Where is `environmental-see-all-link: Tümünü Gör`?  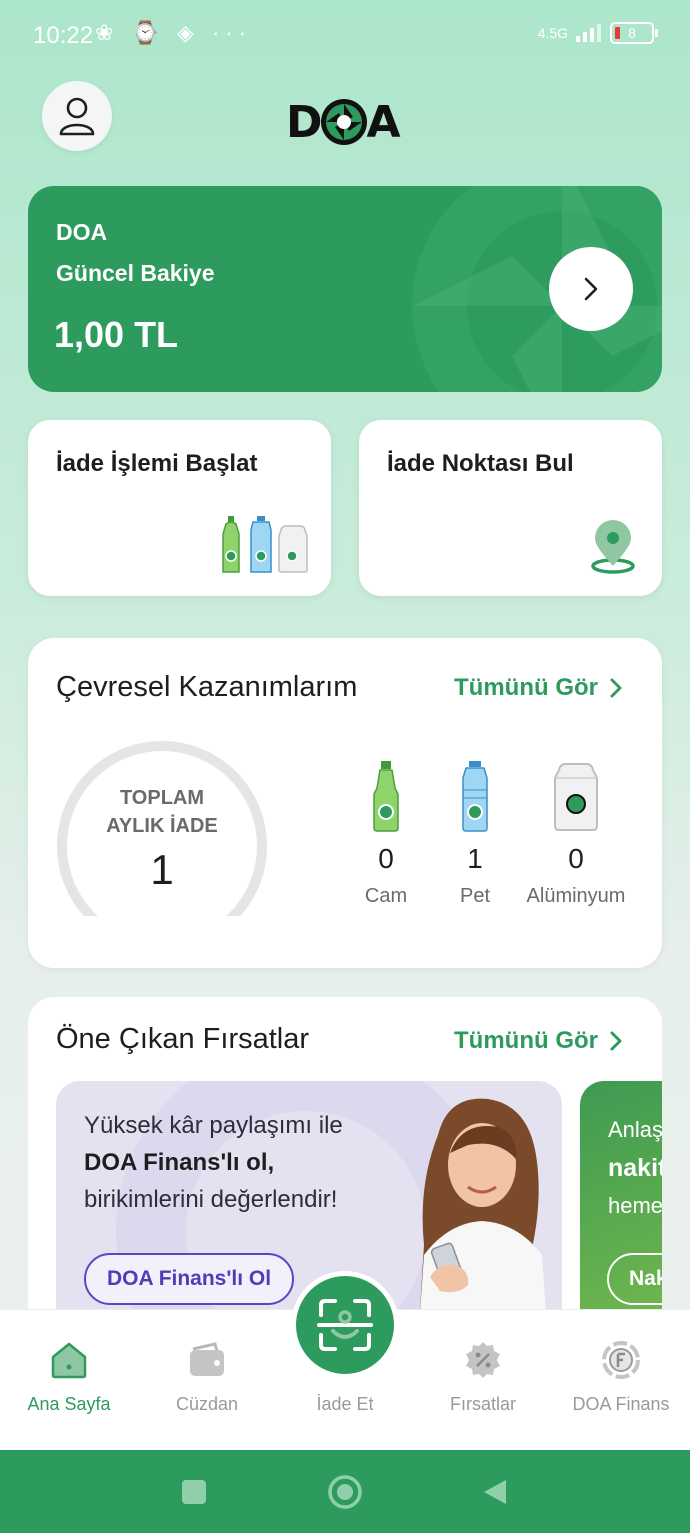
environmental-see-all-link: Tümünü Gör is located at coordinates (538, 688).